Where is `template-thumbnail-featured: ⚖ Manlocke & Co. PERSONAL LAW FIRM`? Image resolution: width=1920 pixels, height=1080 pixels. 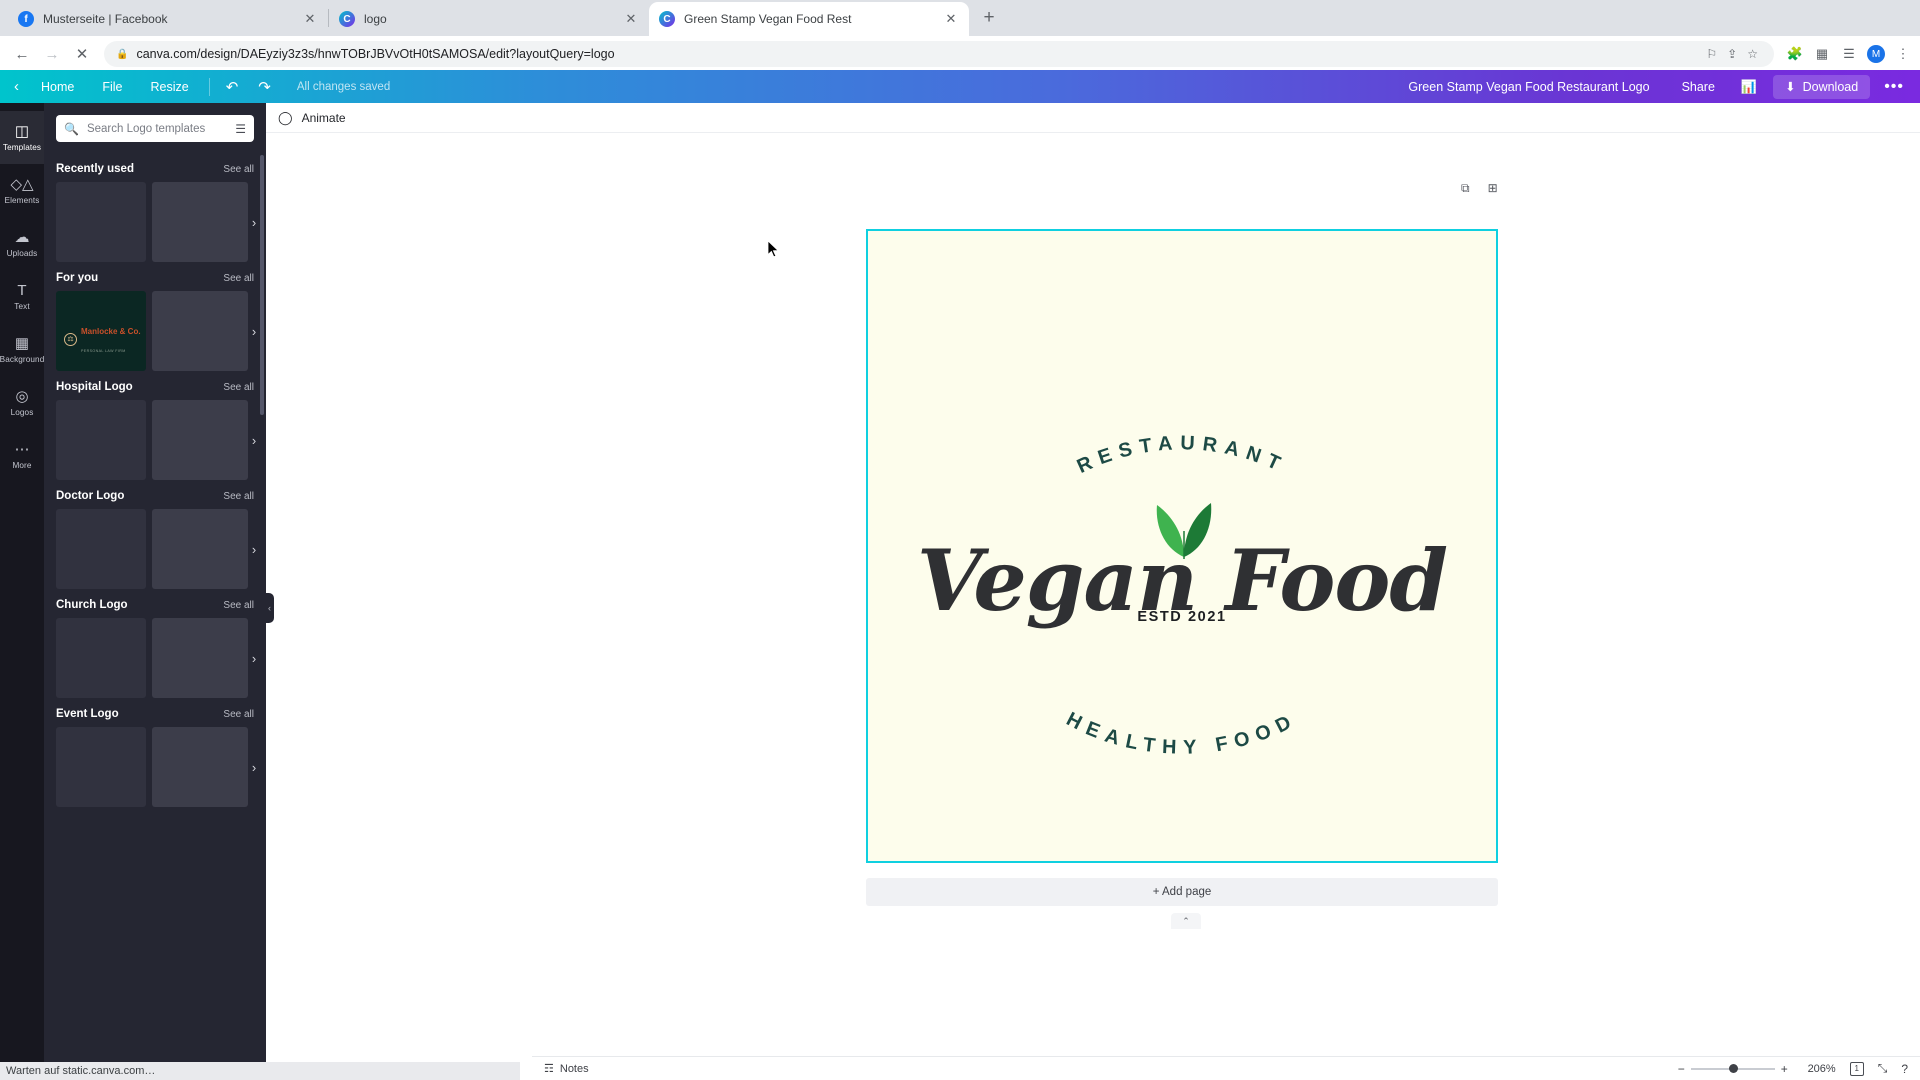
template-thumbnail-featured: ⚖ Manlocke & Co. PERSONAL LAW FIRM is located at coordinates (101, 331).